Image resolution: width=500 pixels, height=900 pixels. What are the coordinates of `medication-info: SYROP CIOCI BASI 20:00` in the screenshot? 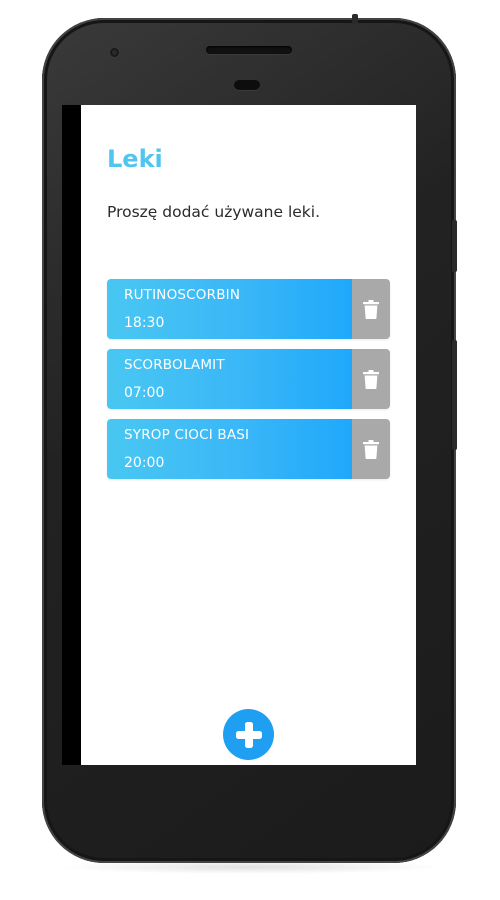 It's located at (229, 449).